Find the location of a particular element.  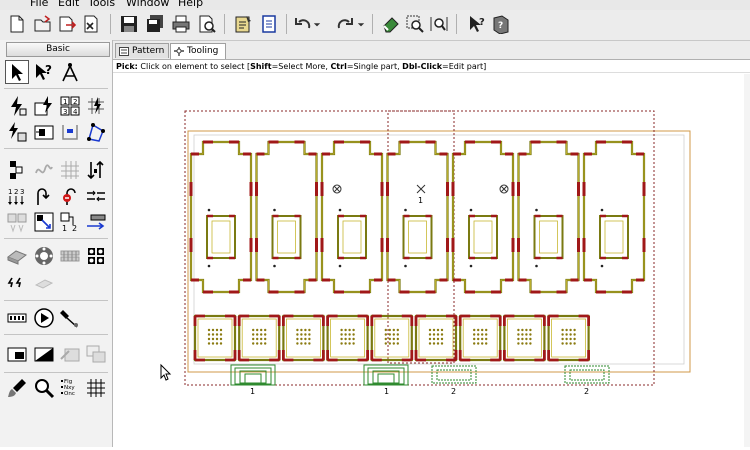

selection-frame-part is located at coordinates (421, 237).